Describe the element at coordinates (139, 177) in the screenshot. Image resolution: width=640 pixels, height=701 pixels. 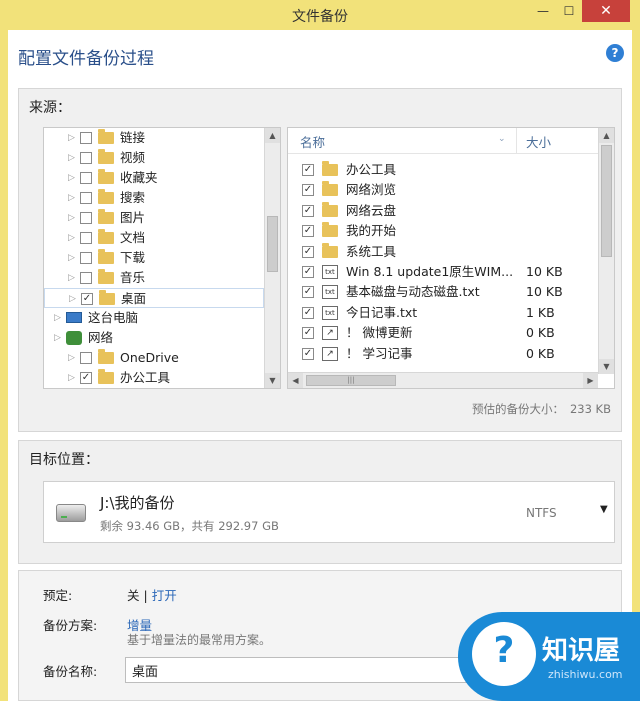
I see `tree-item-label: 收藏夹` at that location.